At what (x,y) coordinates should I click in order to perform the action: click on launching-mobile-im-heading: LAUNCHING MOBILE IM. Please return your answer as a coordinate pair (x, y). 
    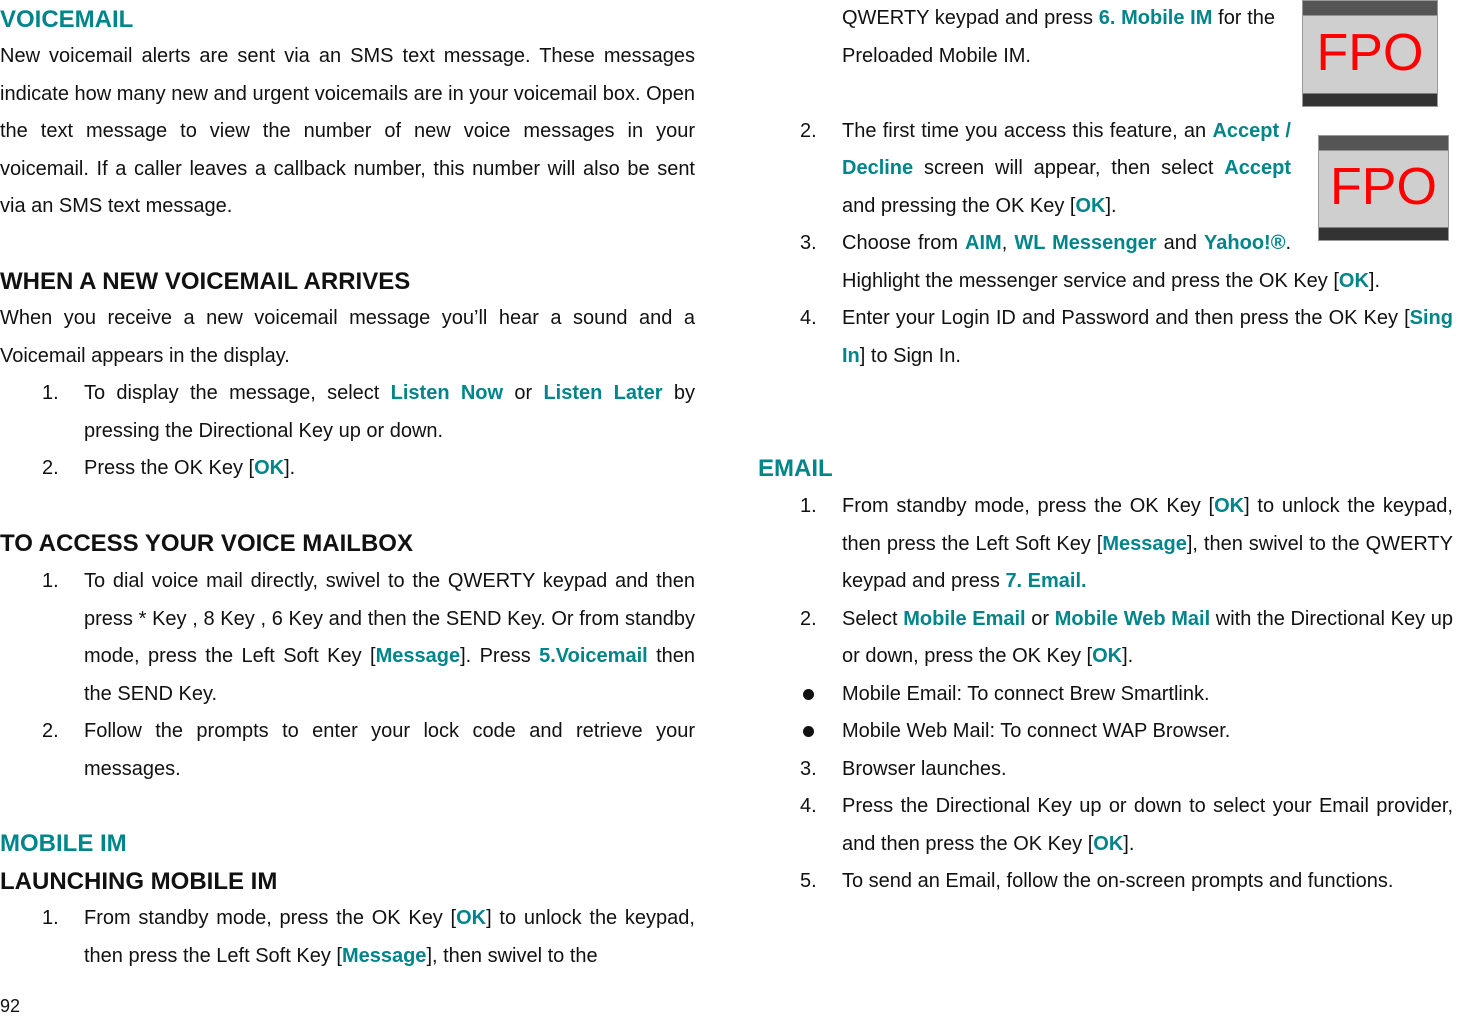
    Looking at the image, I should click on (139, 881).